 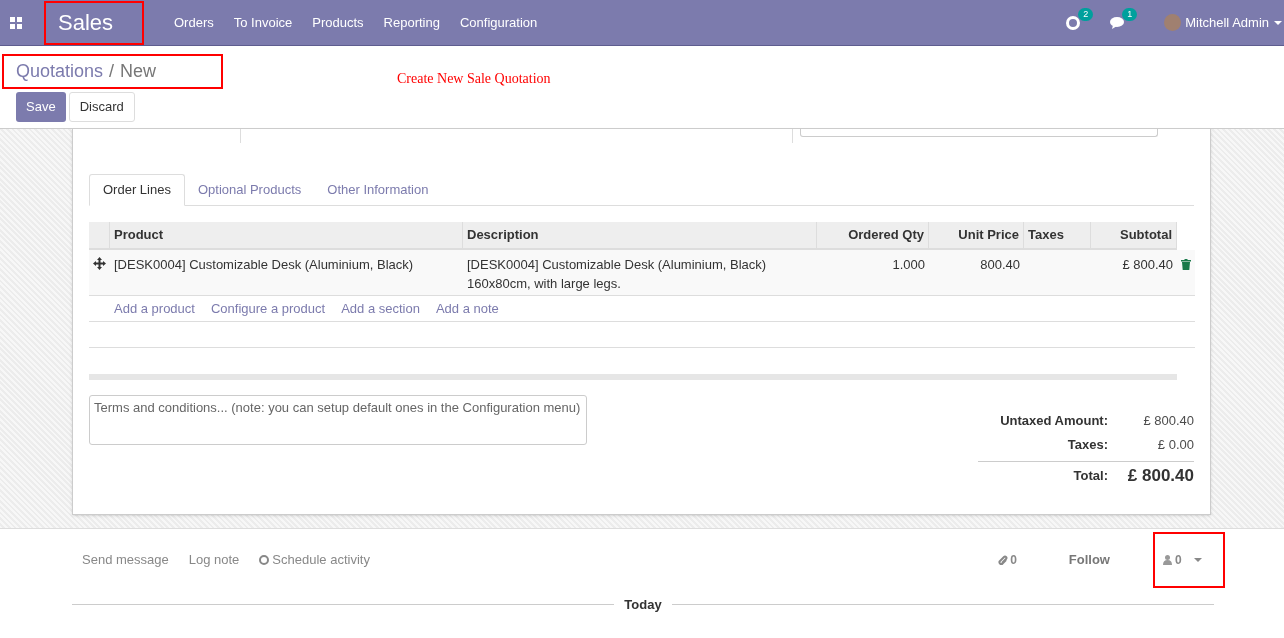 What do you see at coordinates (1189, 560) in the screenshot?
I see `followers-dropdown: 0` at bounding box center [1189, 560].